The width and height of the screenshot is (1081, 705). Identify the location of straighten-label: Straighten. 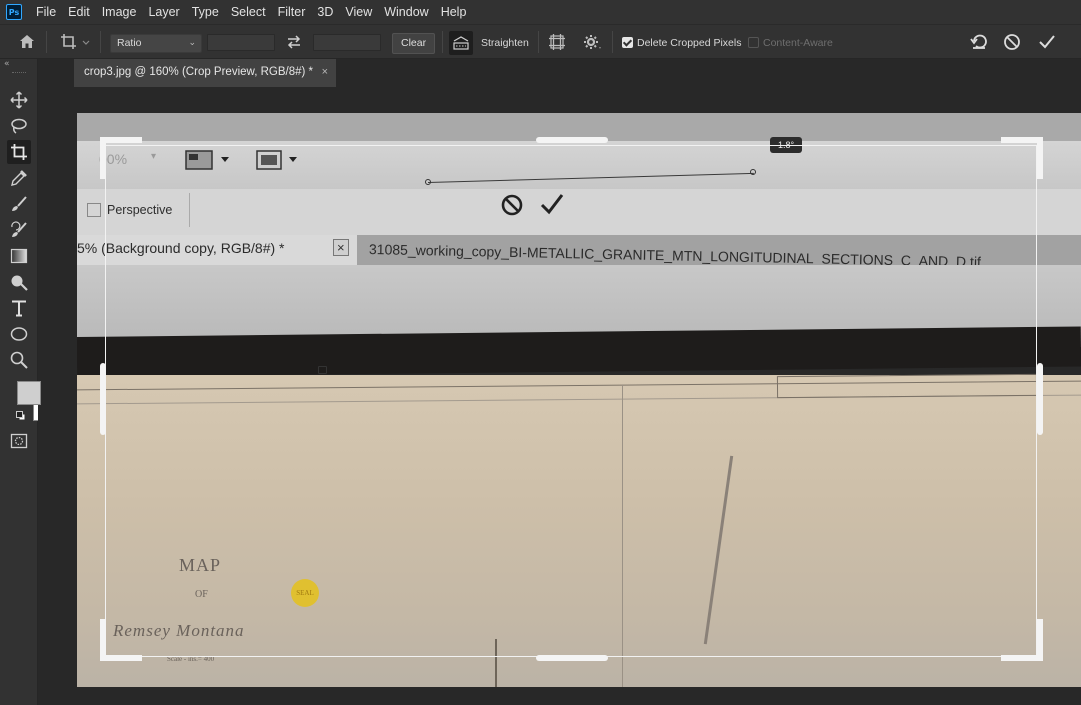
(505, 43).